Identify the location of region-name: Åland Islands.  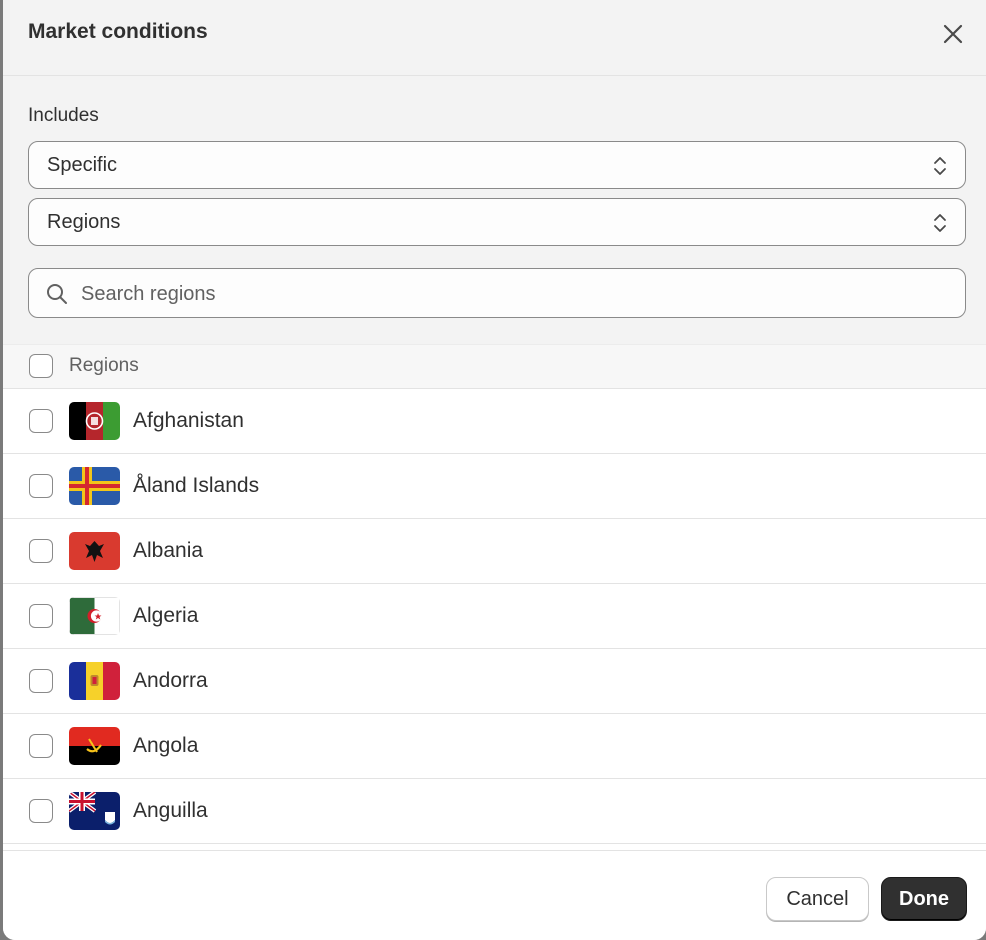
(196, 485).